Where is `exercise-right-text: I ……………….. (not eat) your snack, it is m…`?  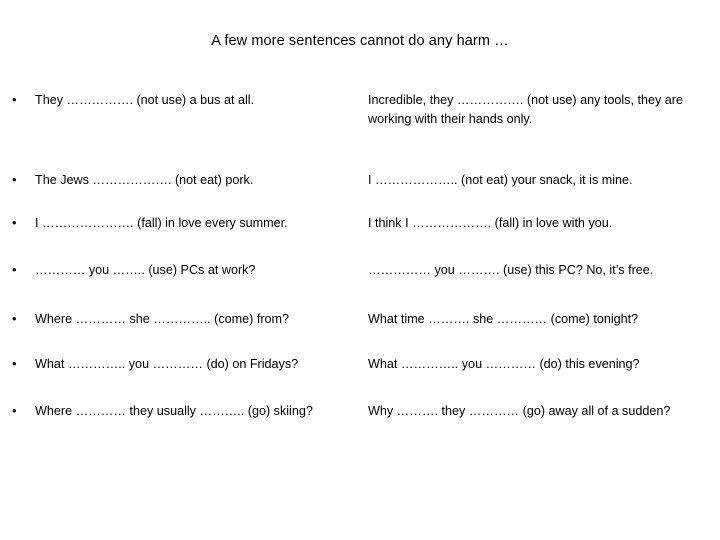
exercise-right-text: I ……………….. (not eat) your snack, it is m… is located at coordinates (500, 180).